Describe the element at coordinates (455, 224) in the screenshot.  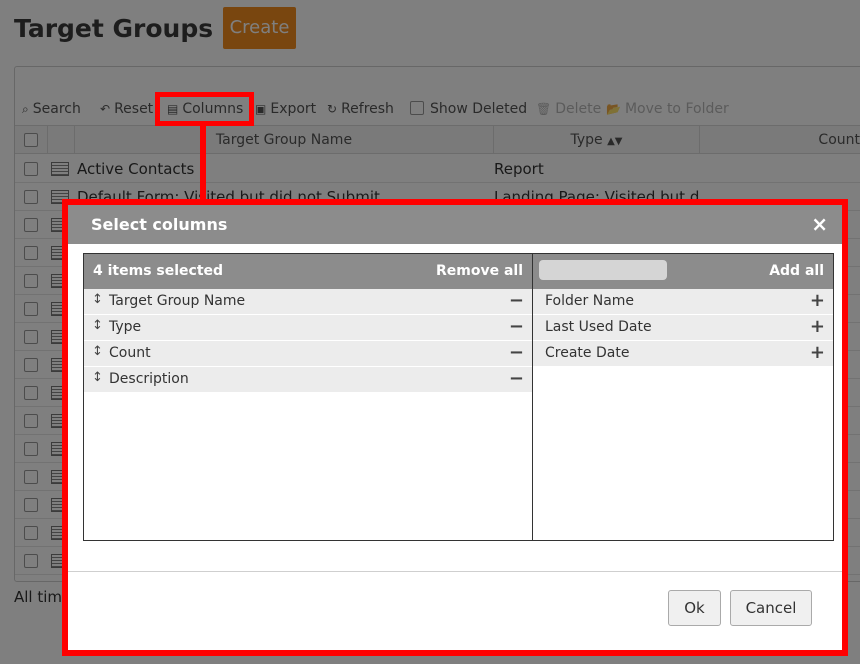
I see `dialog-header: Select columns ×` at that location.